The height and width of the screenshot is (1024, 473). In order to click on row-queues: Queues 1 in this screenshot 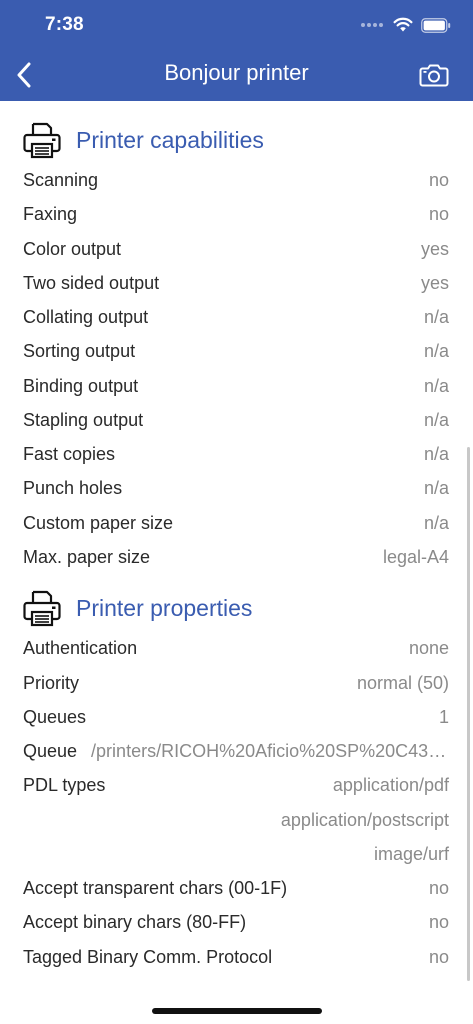, I will do `click(236, 717)`.